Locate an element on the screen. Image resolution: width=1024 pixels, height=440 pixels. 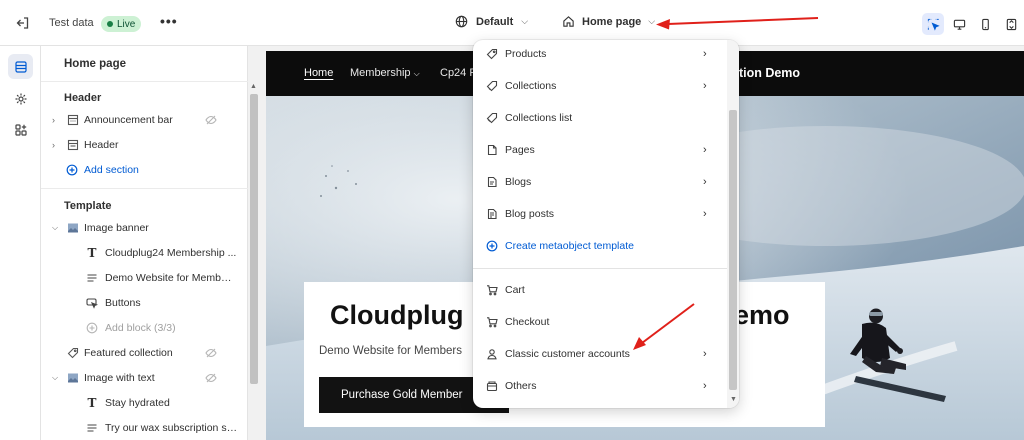
add-section-label: Add section is located at coordinates (111, 170).